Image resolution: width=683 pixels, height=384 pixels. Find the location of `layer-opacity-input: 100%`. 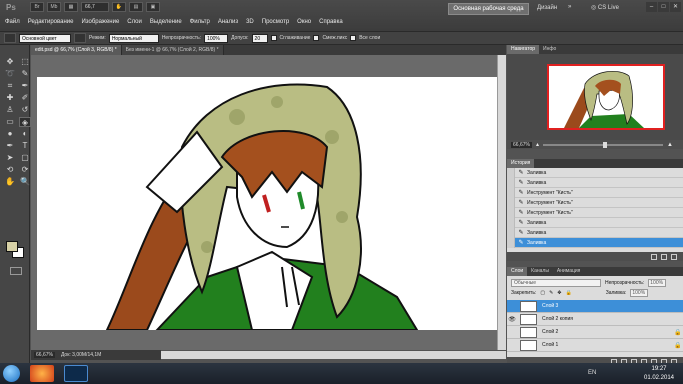

layer-opacity-input: 100% is located at coordinates (657, 283).